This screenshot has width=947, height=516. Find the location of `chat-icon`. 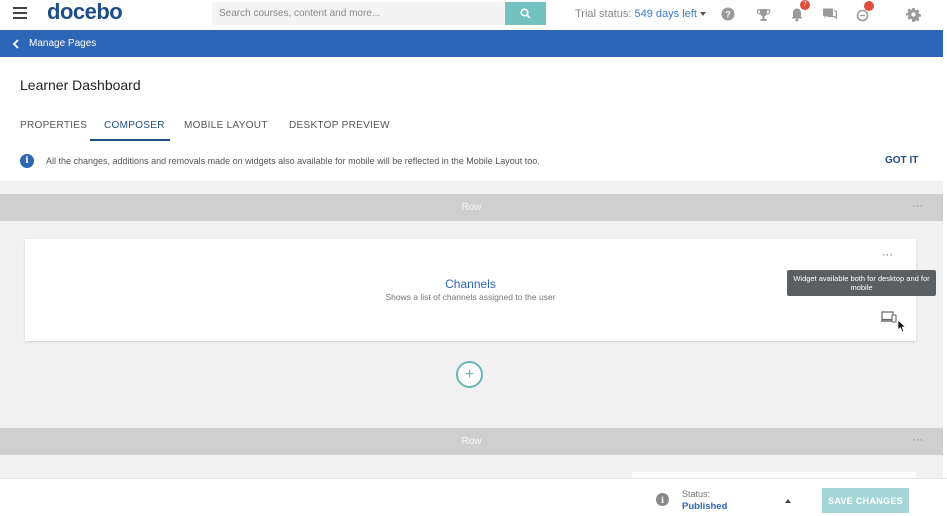

chat-icon is located at coordinates (829, 14).